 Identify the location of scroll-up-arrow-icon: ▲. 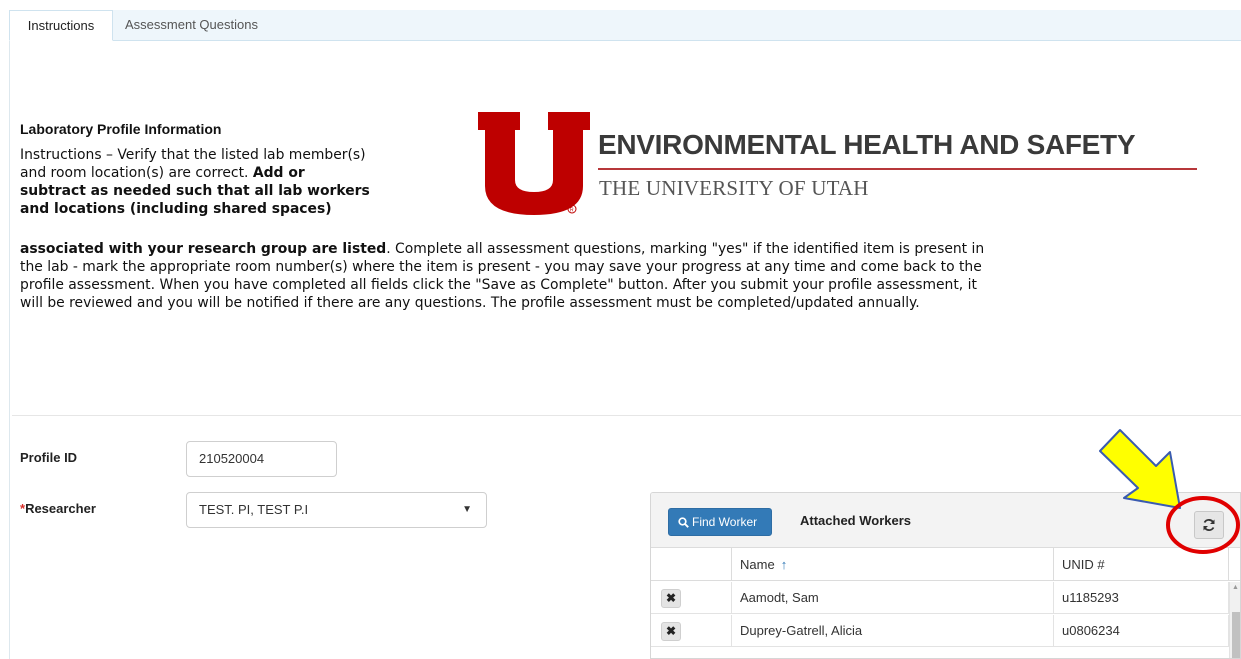
(1235, 587).